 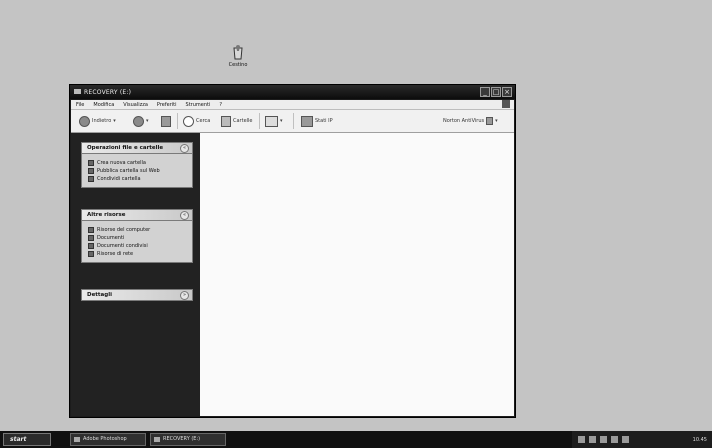 What do you see at coordinates (167, 105) in the screenshot?
I see `menu-preferiti: Preferiti` at bounding box center [167, 105].